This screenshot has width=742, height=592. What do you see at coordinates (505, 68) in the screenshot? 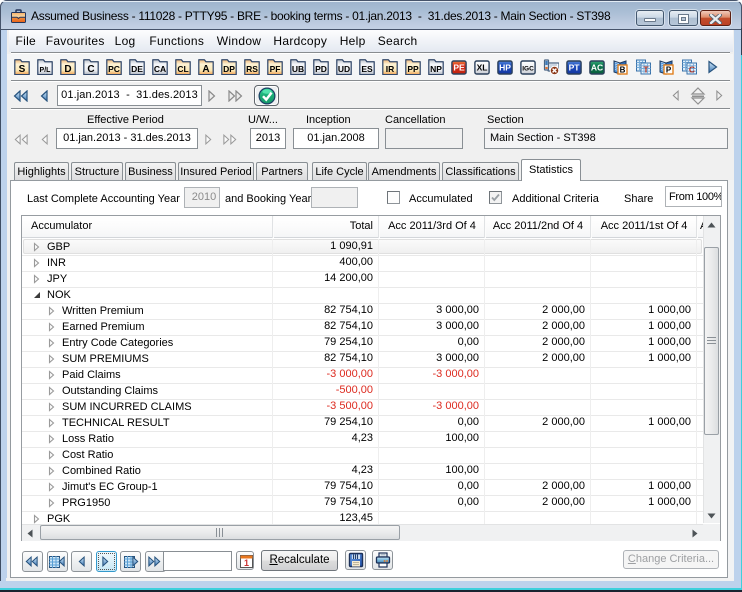
I see `svg-text: HP` at bounding box center [505, 68].